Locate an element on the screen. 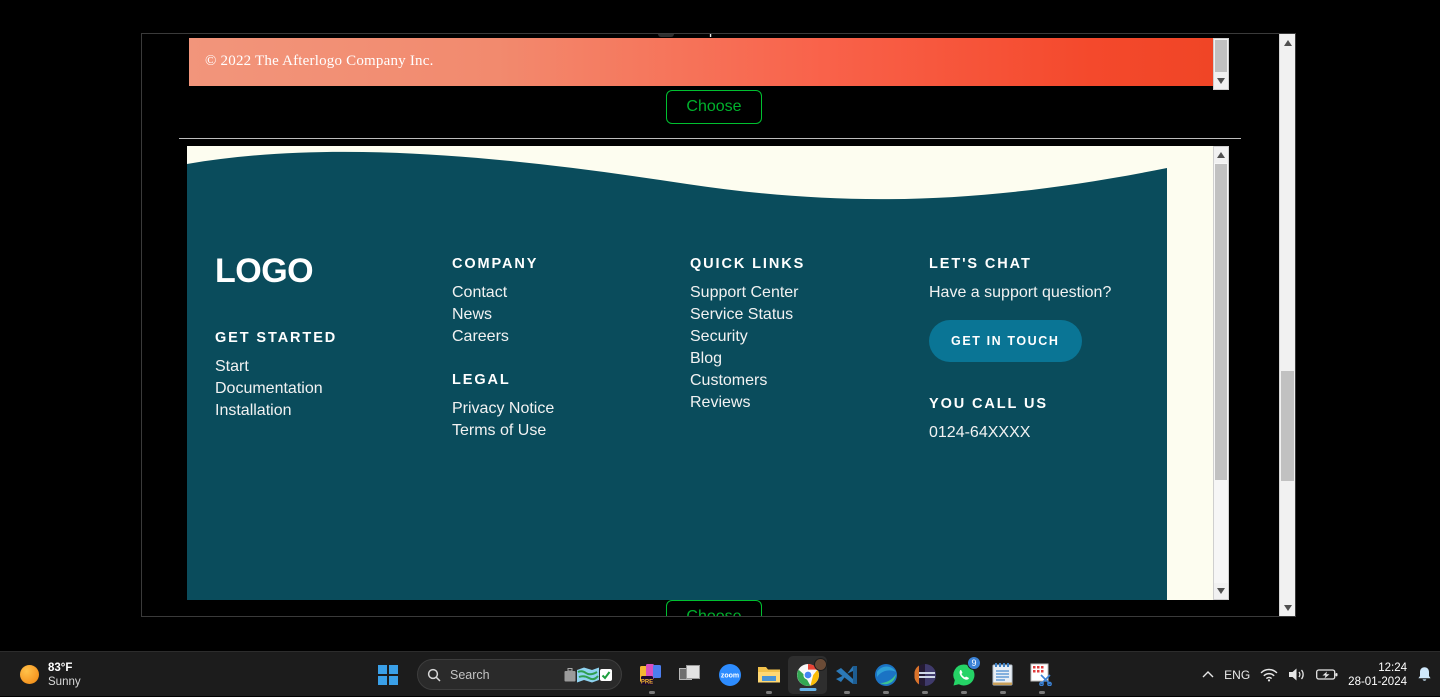 Image resolution: width=1440 pixels, height=697 pixels. search-input: Search is located at coordinates (519, 674).